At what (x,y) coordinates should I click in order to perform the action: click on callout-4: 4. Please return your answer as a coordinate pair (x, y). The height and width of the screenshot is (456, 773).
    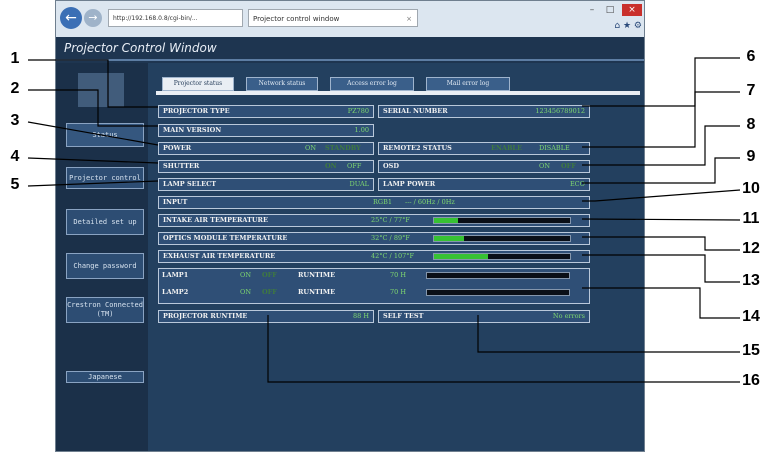
    Looking at the image, I should click on (15, 156).